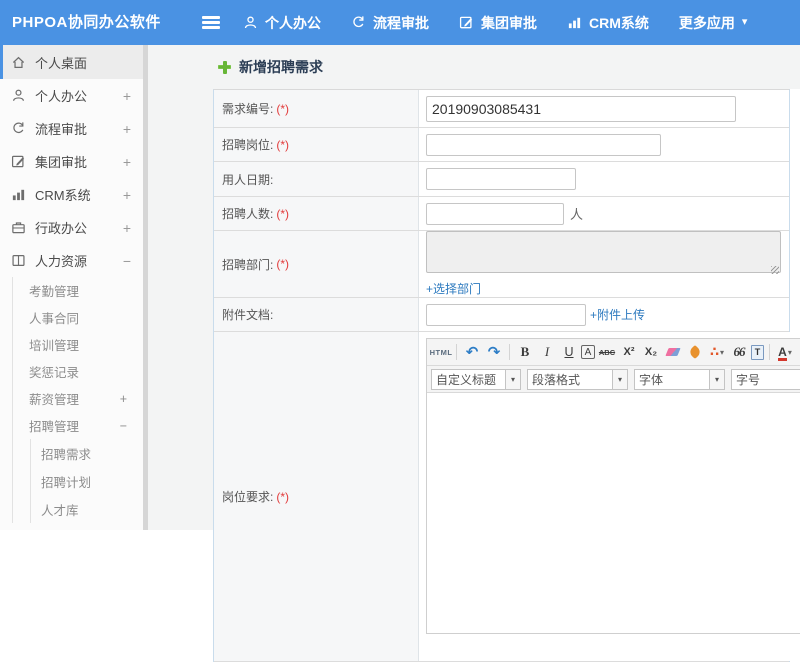  What do you see at coordinates (506, 314) in the screenshot?
I see `attachment-input` at bounding box center [506, 314].